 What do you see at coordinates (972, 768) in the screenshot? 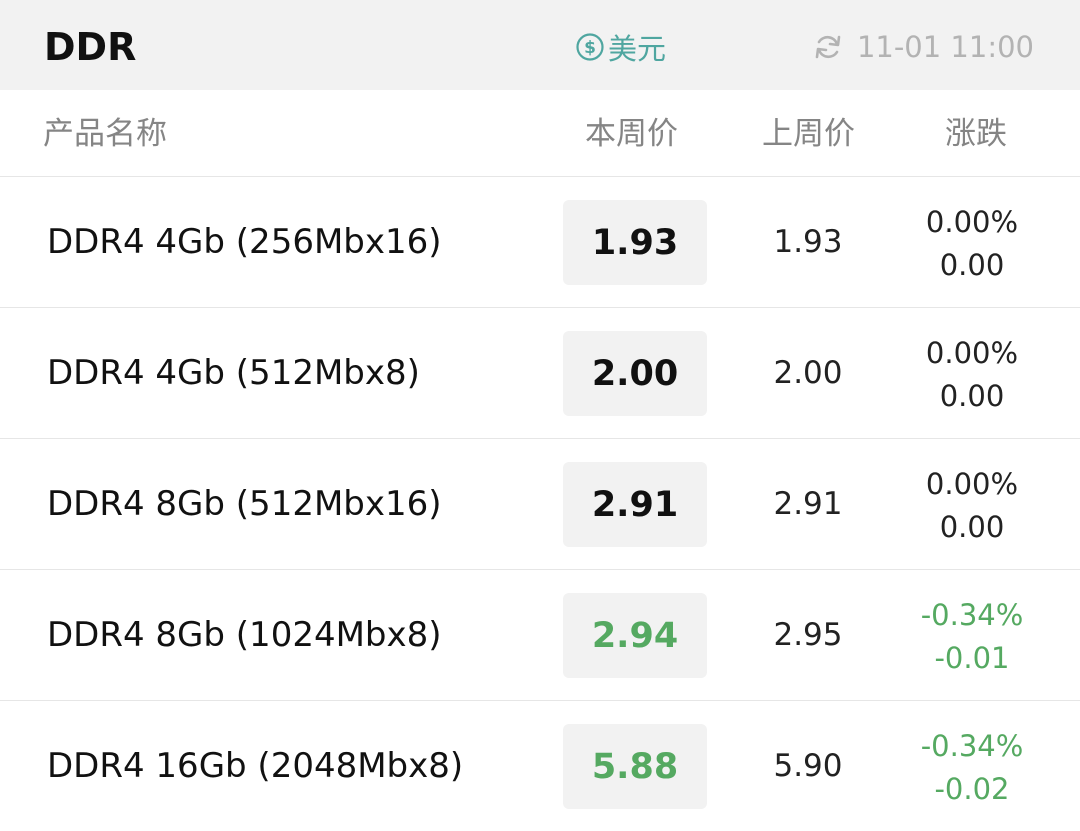
I see `price-change: -0.34% -0.02` at bounding box center [972, 768].